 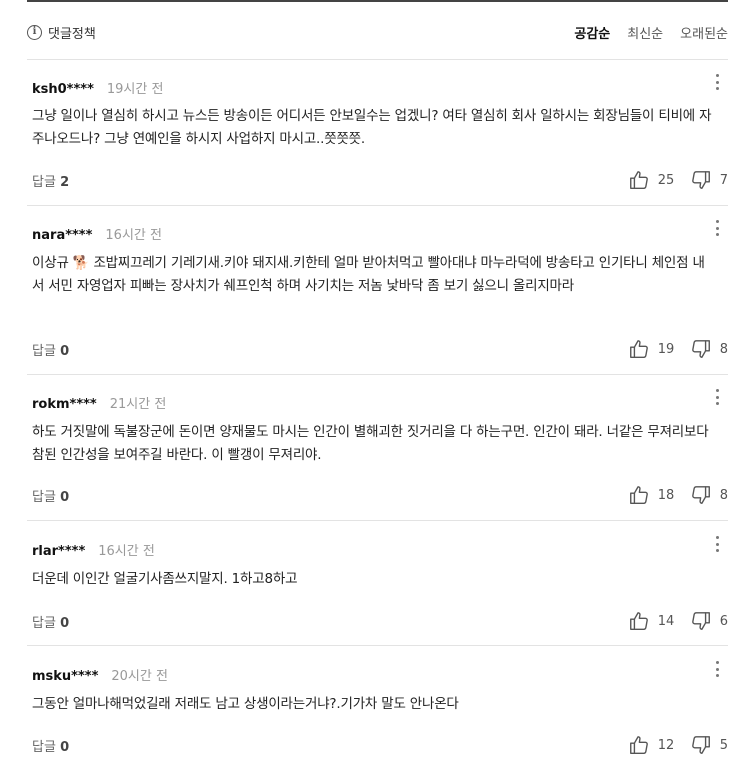 What do you see at coordinates (654, 621) in the screenshot?
I see `like-button: 14` at bounding box center [654, 621].